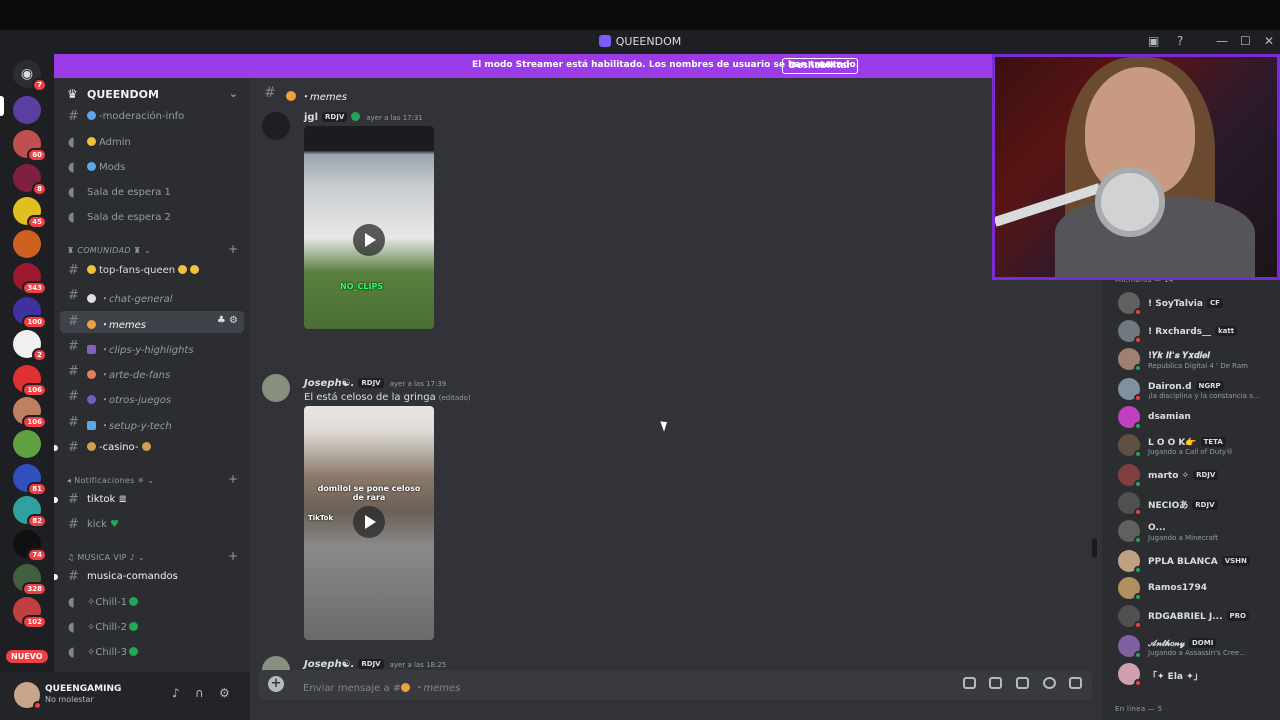  I want to click on user-avatar, so click(28, 696).